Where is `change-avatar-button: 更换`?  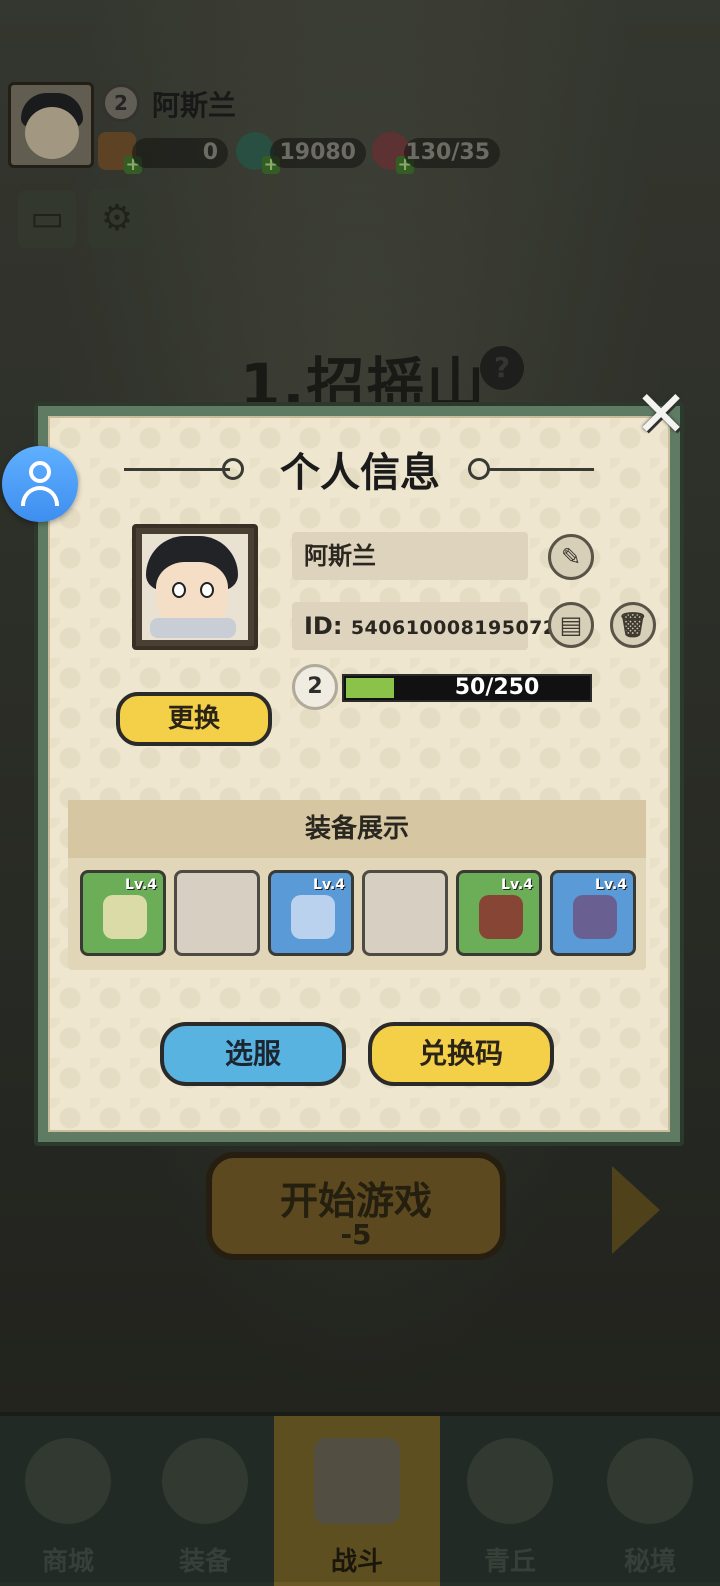
change-avatar-button: 更换 is located at coordinates (194, 719).